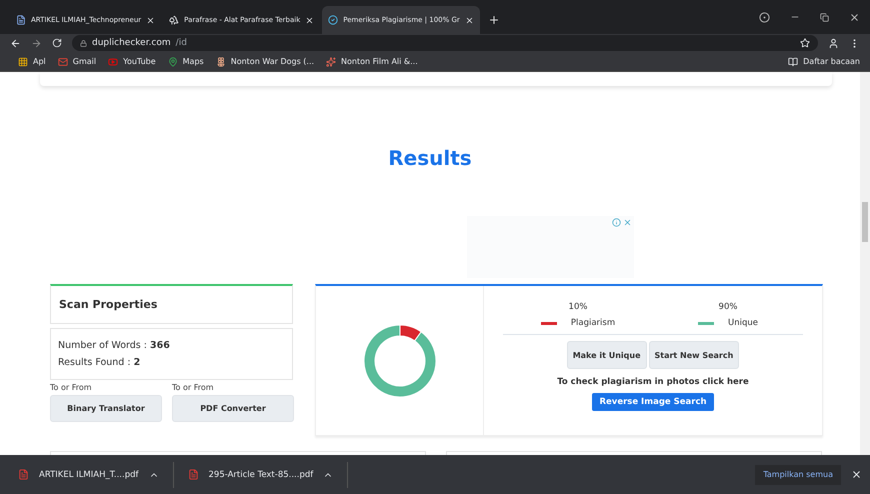  Describe the element at coordinates (653, 382) in the screenshot. I see `photo-note: To check plagiarism in photos click here` at that location.